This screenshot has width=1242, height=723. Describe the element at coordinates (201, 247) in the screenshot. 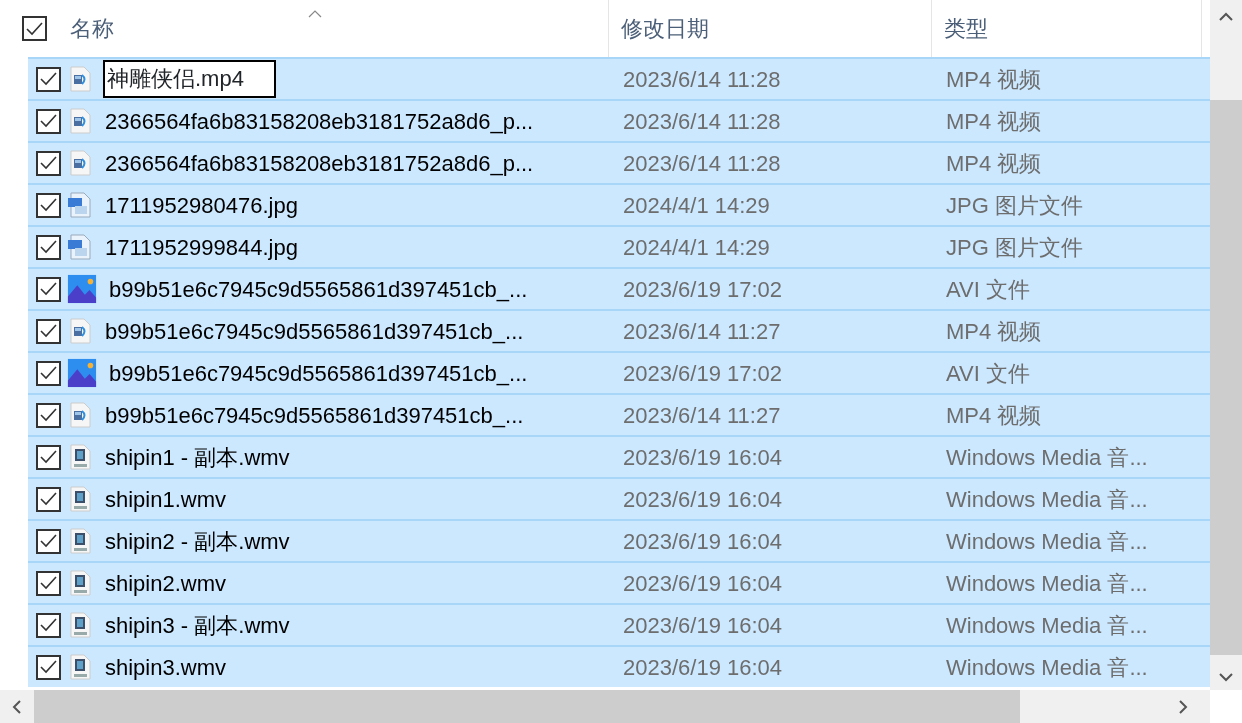

I see `file-name: 1711952999844.jpg` at that location.